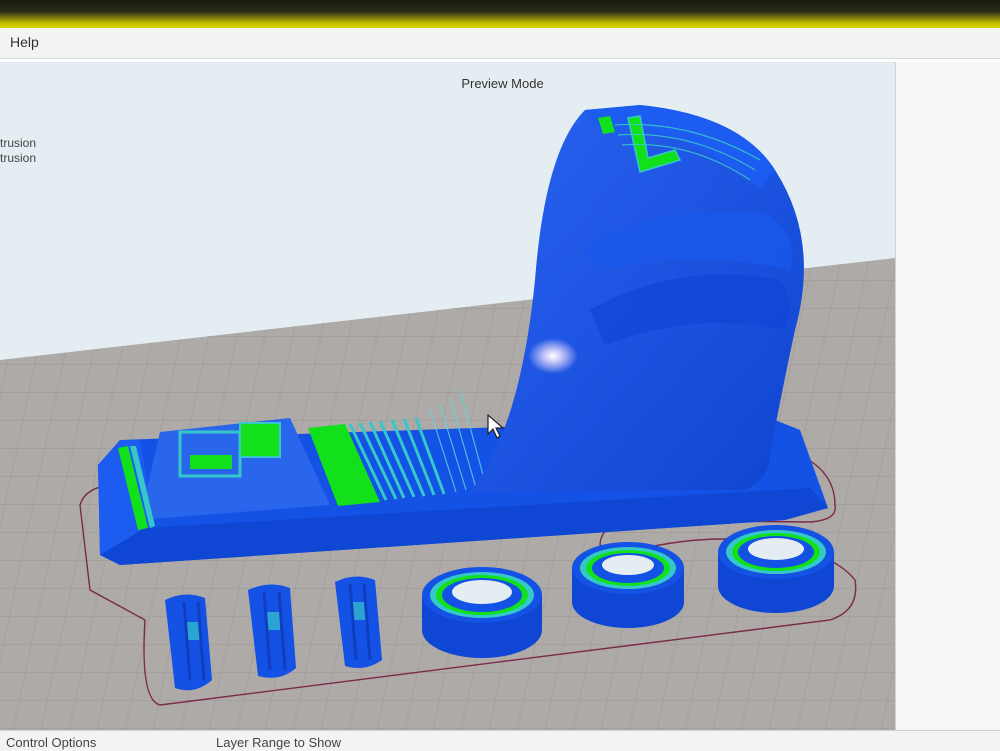 The width and height of the screenshot is (1000, 751). I want to click on control-options-label: Control Options, so click(51, 742).